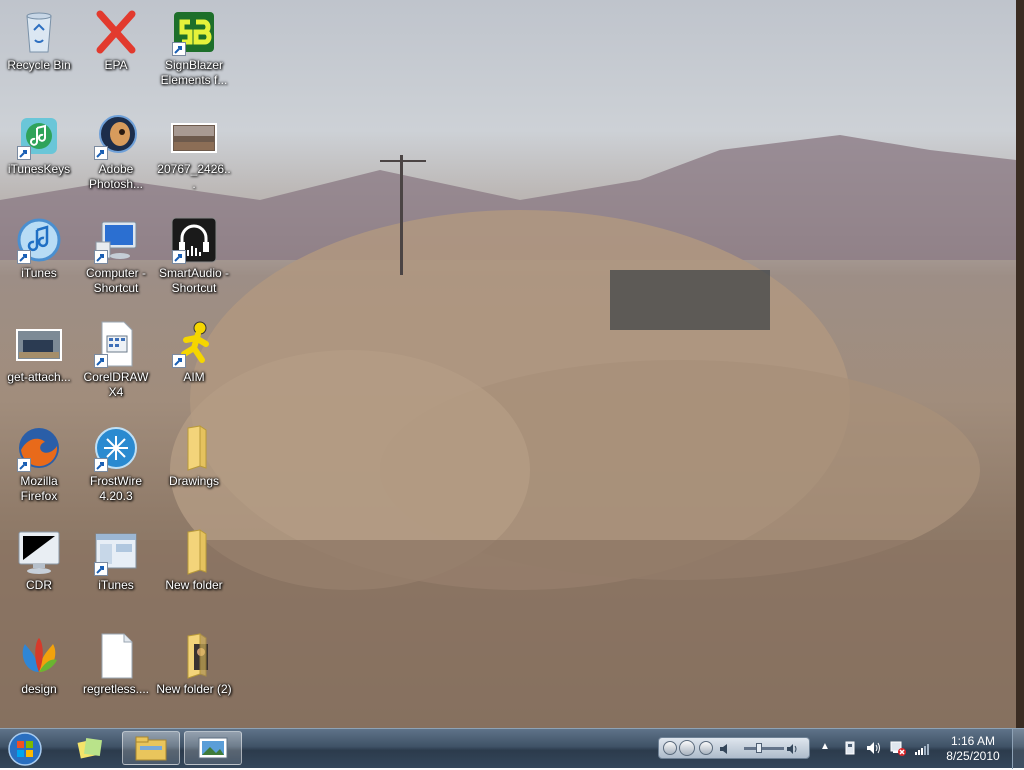  Describe the element at coordinates (39, 689) in the screenshot. I see `desktop-icon-label: design` at that location.